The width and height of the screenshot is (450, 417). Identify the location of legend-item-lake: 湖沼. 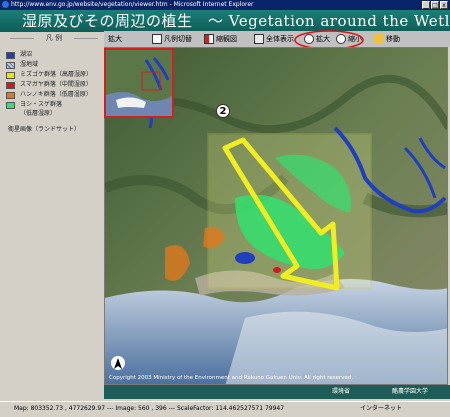
(54, 55).